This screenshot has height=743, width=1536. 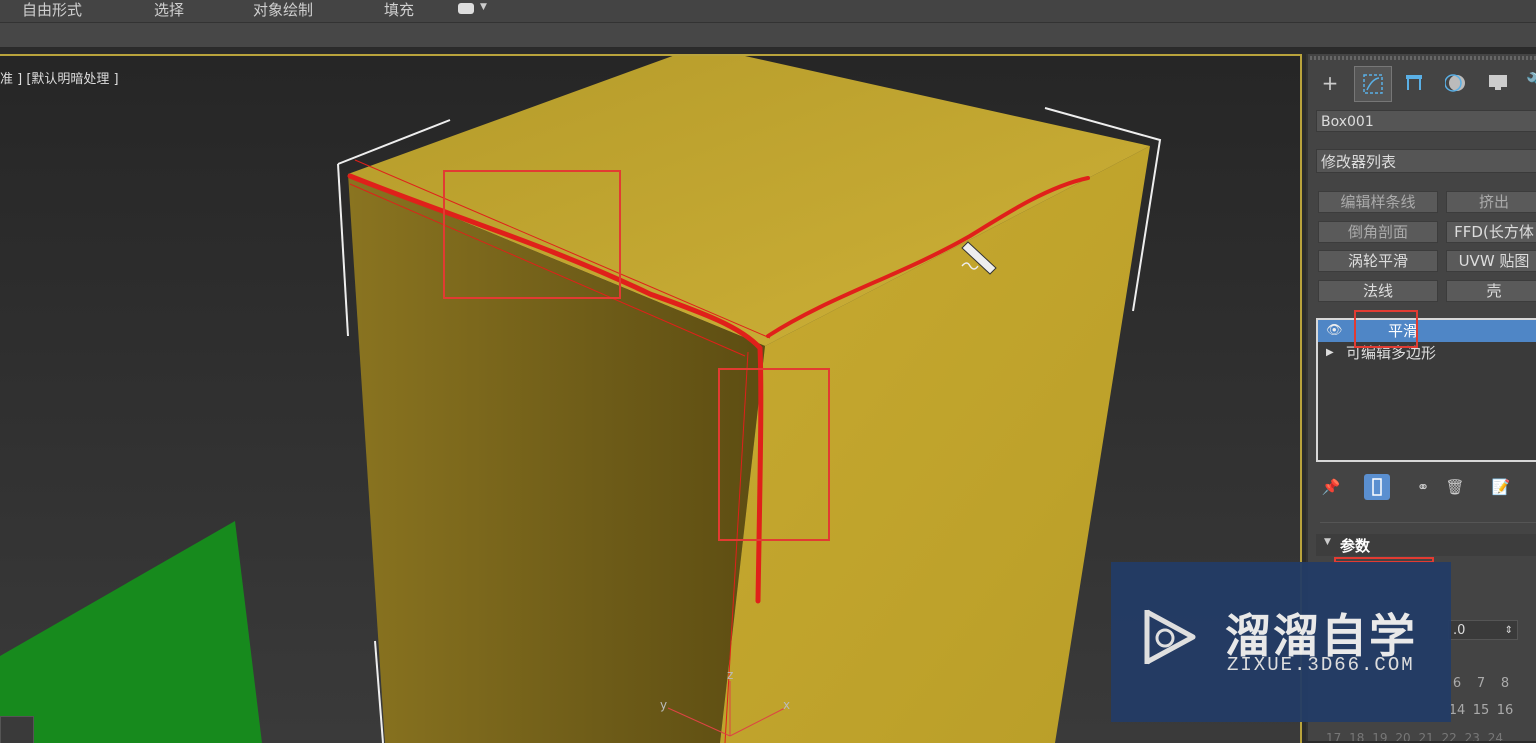 What do you see at coordinates (1428, 522) in the screenshot?
I see `divider` at bounding box center [1428, 522].